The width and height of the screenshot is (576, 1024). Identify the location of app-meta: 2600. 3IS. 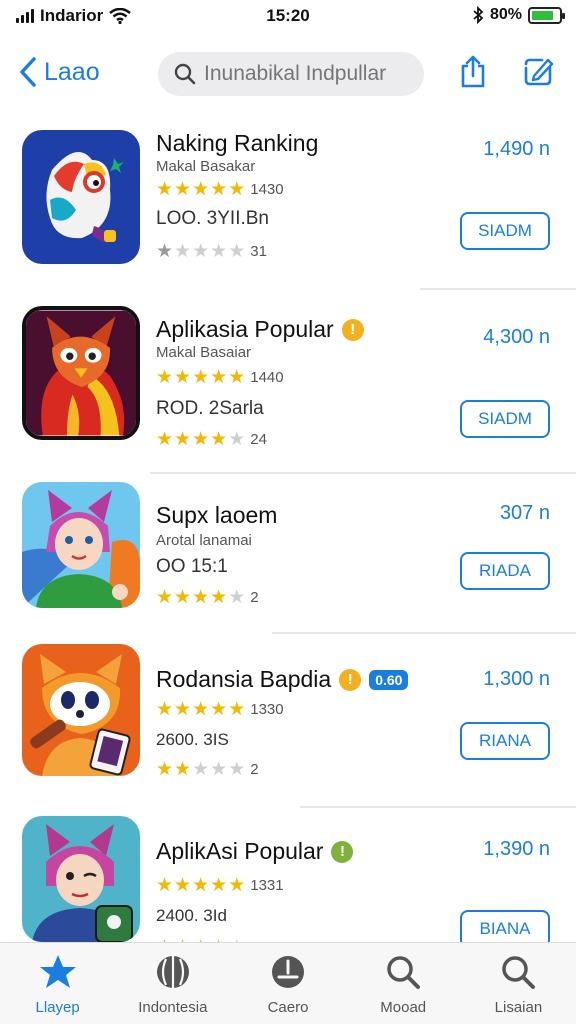
(192, 739).